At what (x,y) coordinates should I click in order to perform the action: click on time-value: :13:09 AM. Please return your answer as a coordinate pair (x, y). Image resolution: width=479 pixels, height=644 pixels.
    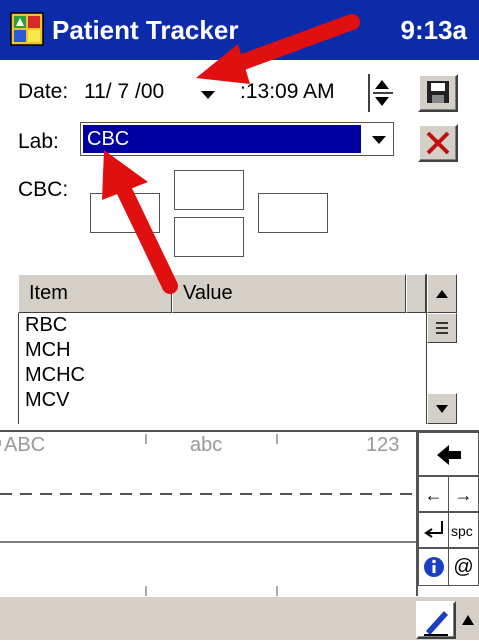
    Looking at the image, I should click on (287, 92).